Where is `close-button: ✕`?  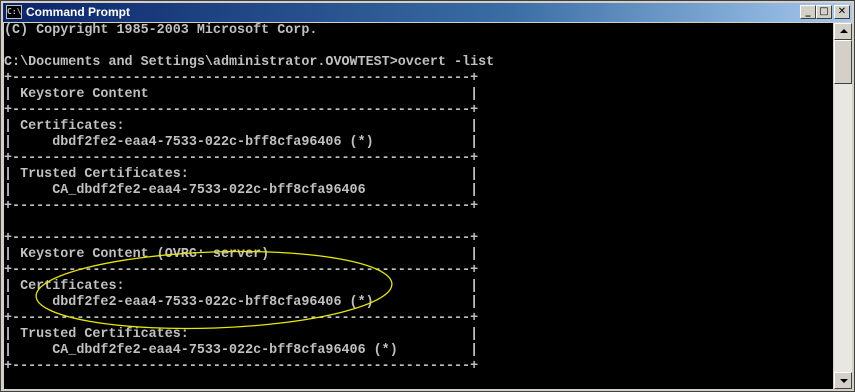
close-button: ✕ is located at coordinates (842, 12).